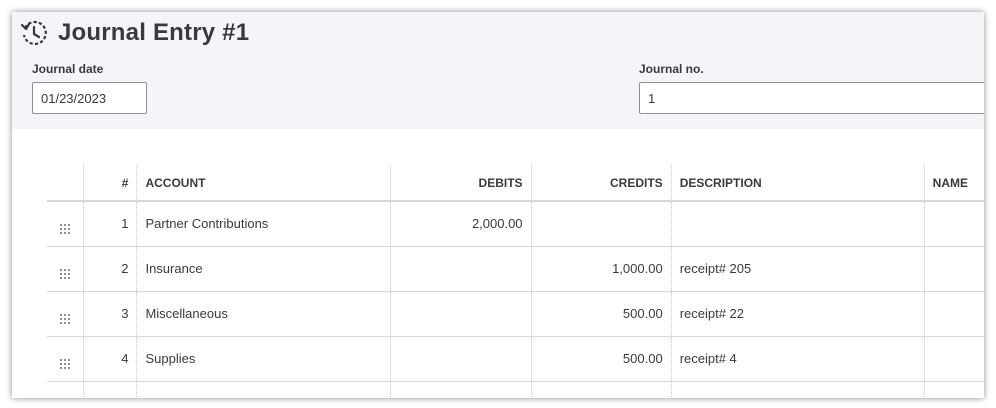 This screenshot has height=408, width=996. I want to click on journal-date-label: Journal date, so click(68, 69).